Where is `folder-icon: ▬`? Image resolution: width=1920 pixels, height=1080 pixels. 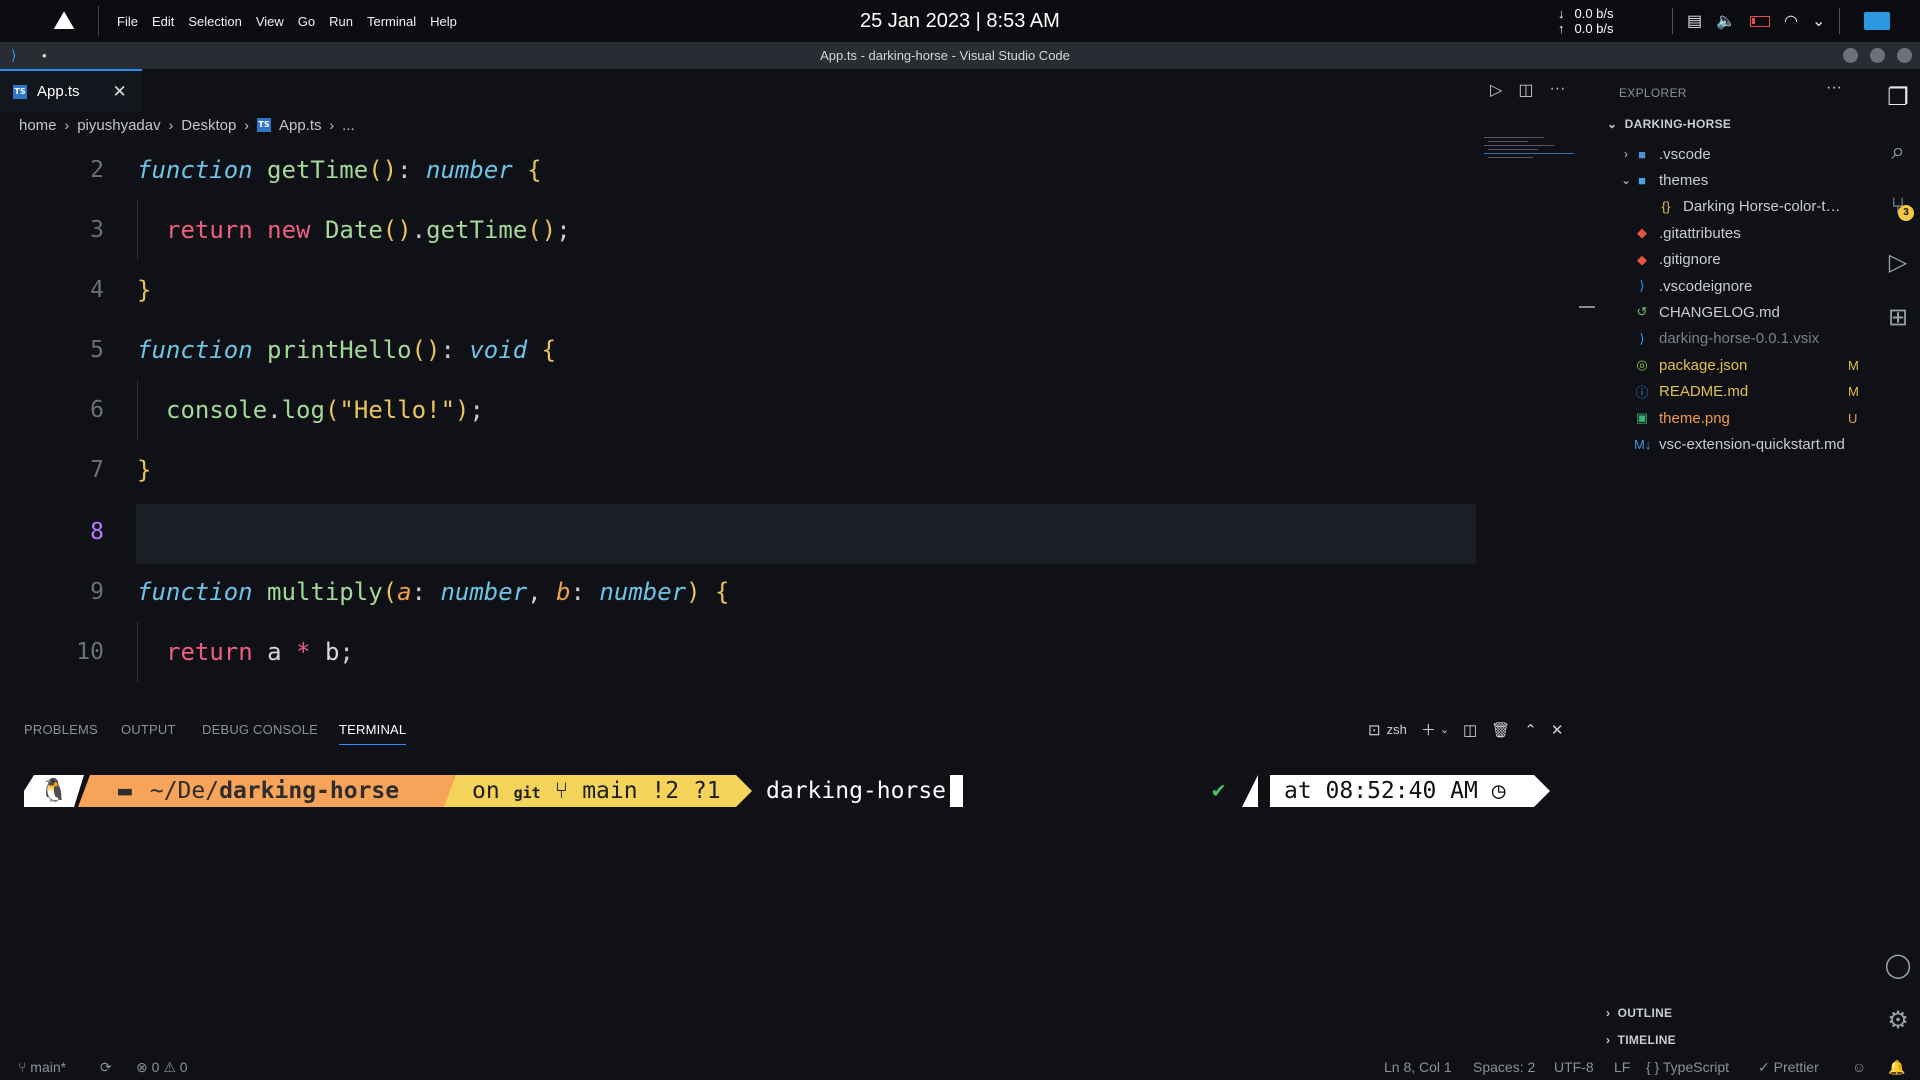 folder-icon: ▬ is located at coordinates (125, 791).